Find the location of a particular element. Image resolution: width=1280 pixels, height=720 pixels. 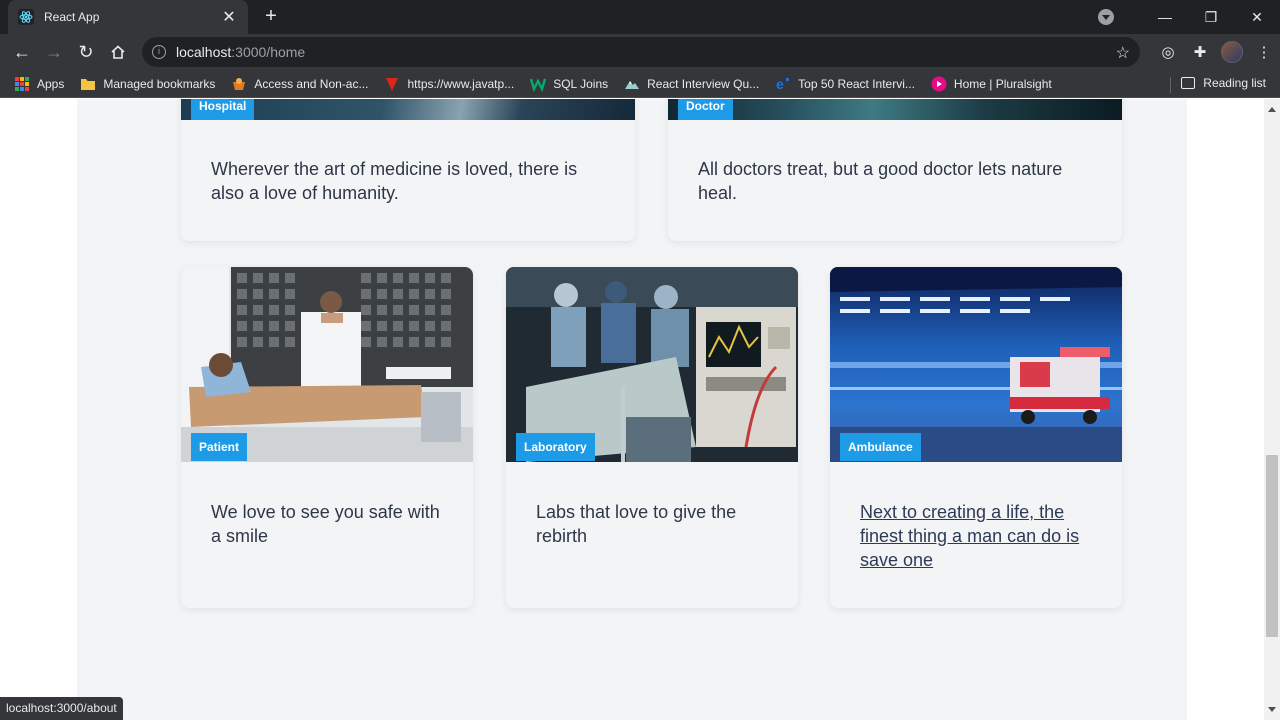

bookmark-managed: Managed bookmarks is located at coordinates (147, 84).